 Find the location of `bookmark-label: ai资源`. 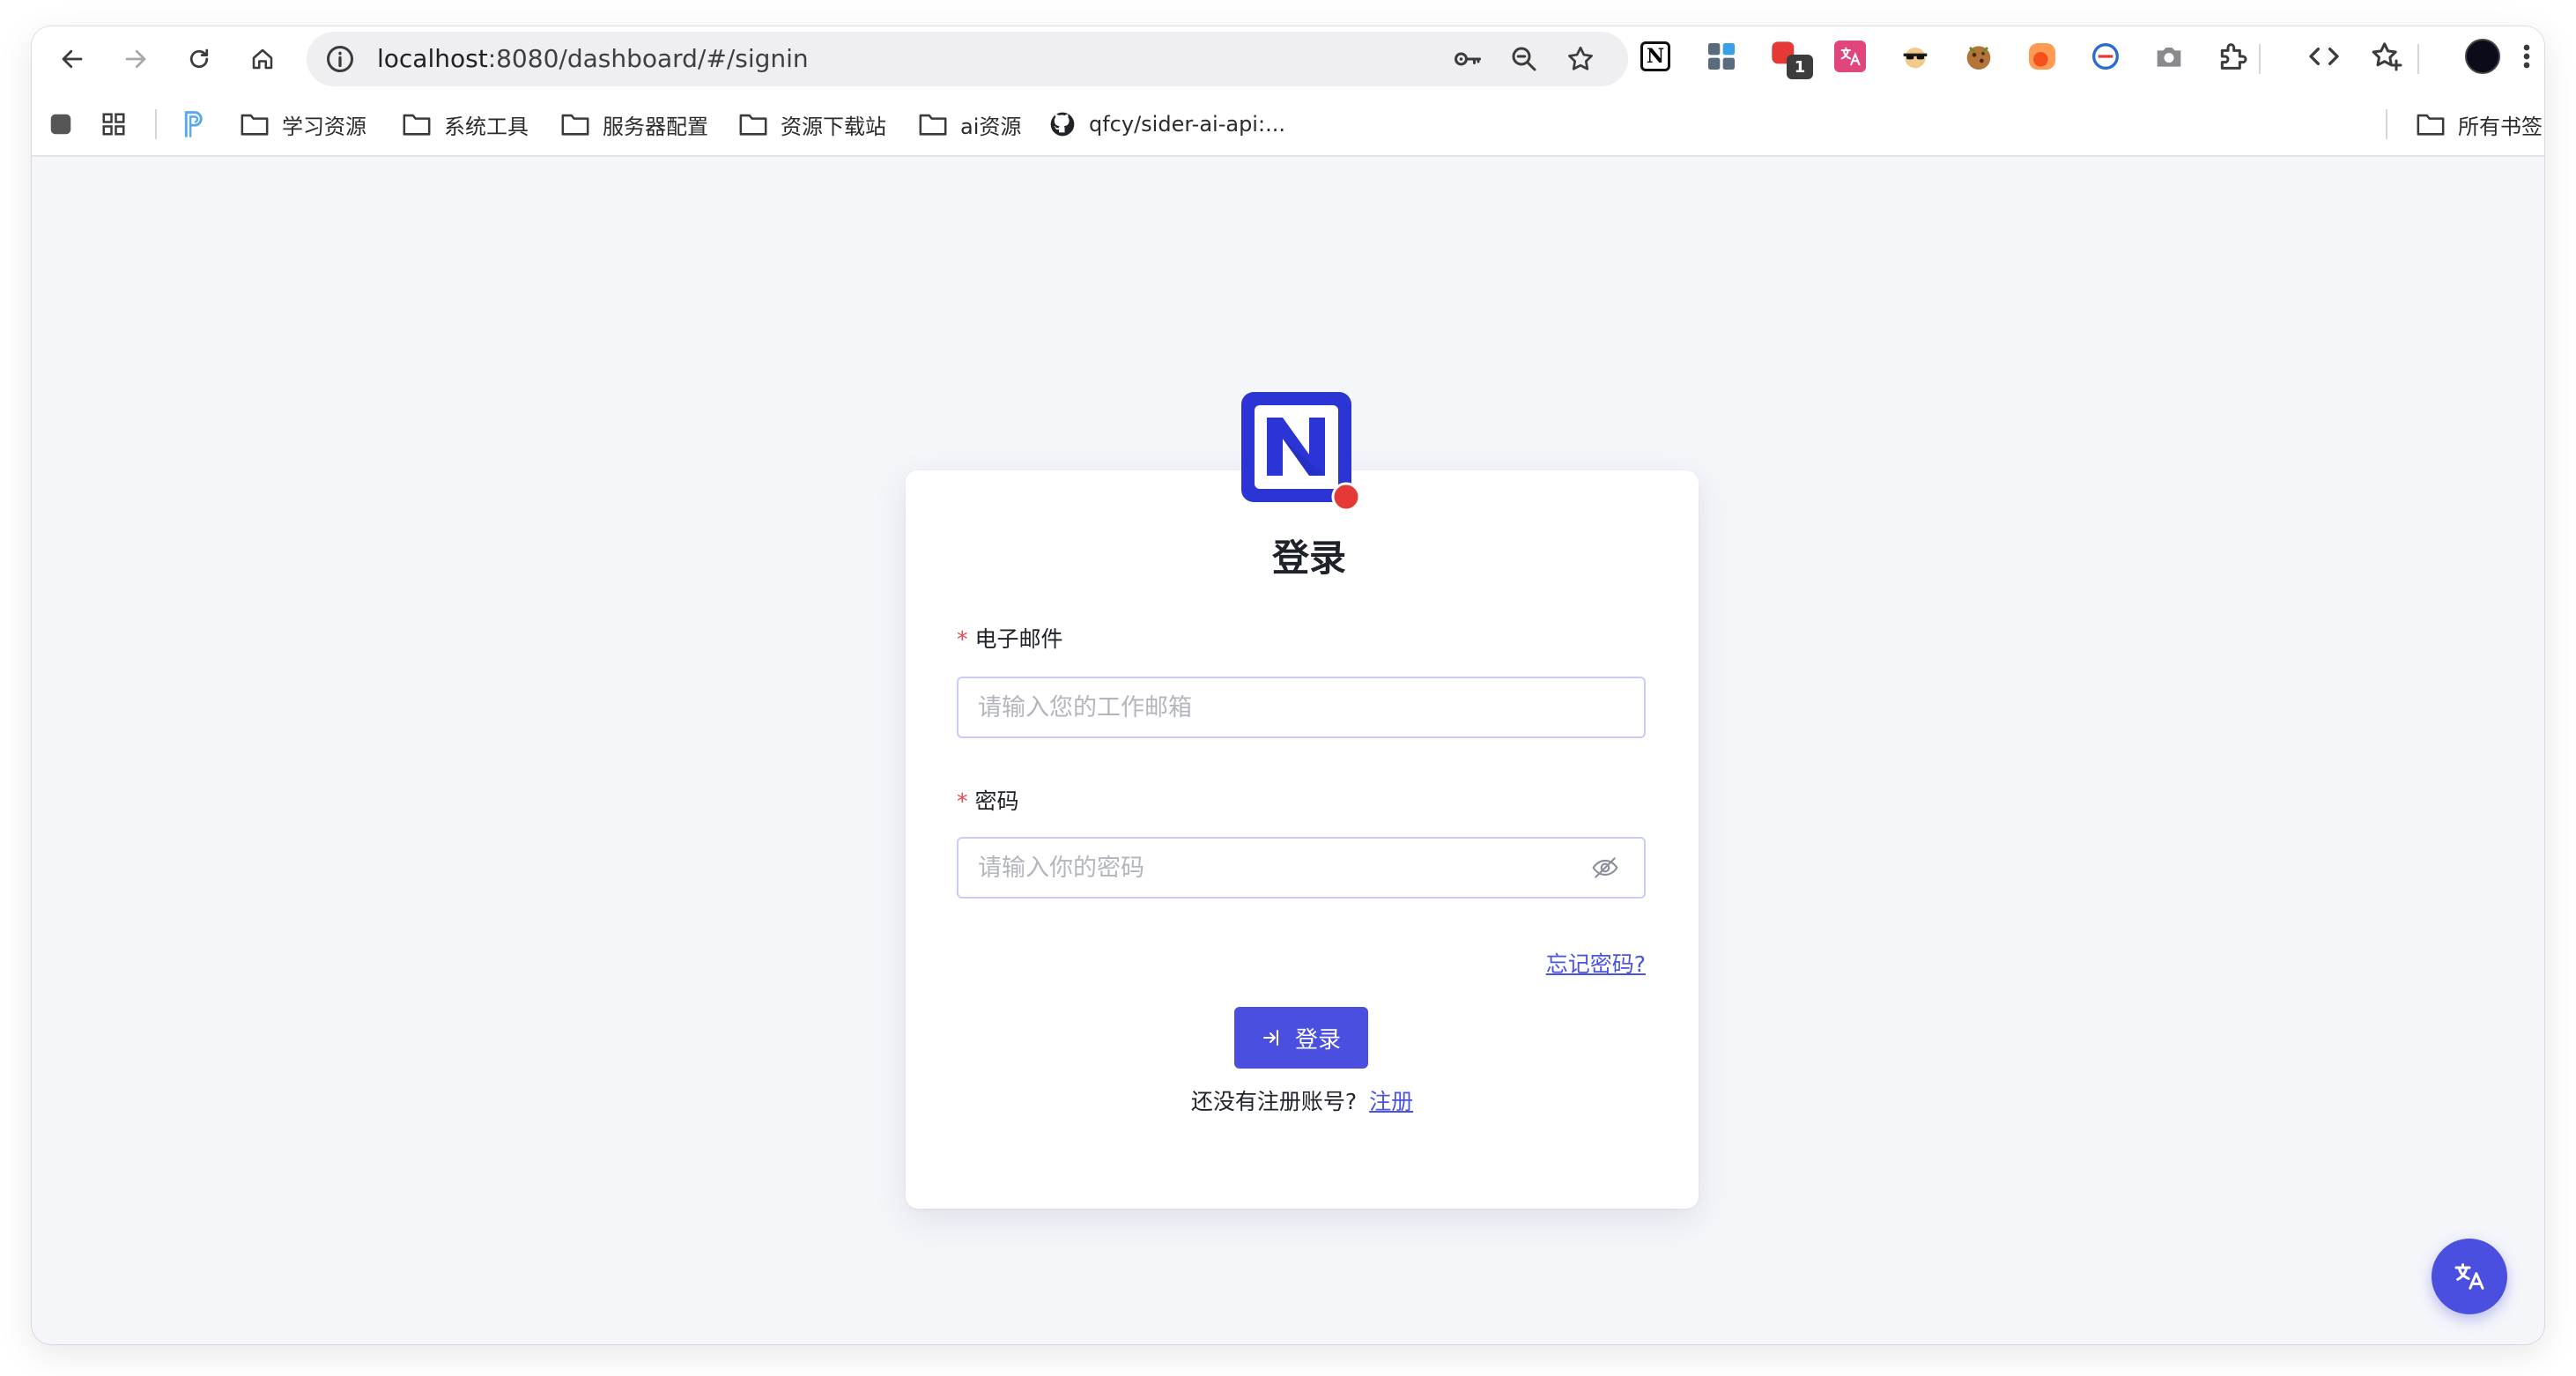

bookmark-label: ai资源 is located at coordinates (991, 126).